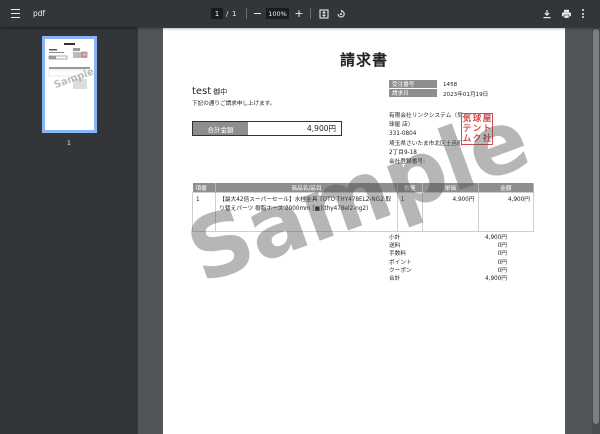 This screenshot has height=434, width=600. Describe the element at coordinates (448, 279) in the screenshot. I see `summary-row: 合計 4,900円` at that location.